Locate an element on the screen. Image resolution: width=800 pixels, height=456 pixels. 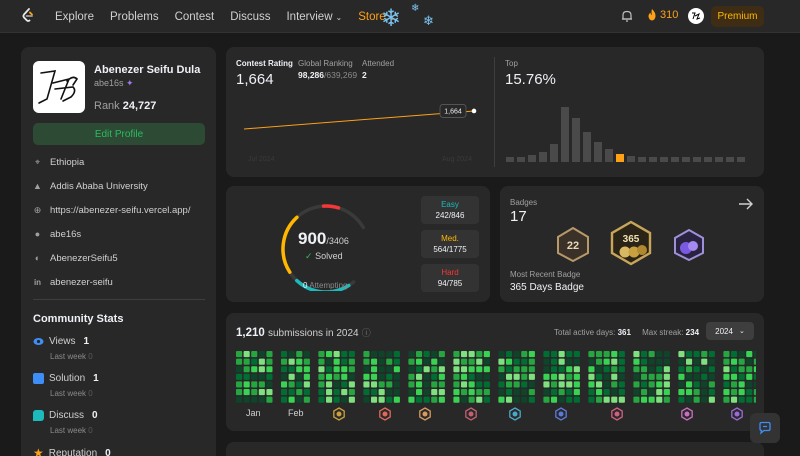
badge-annual-icon is located at coordinates (689, 245).